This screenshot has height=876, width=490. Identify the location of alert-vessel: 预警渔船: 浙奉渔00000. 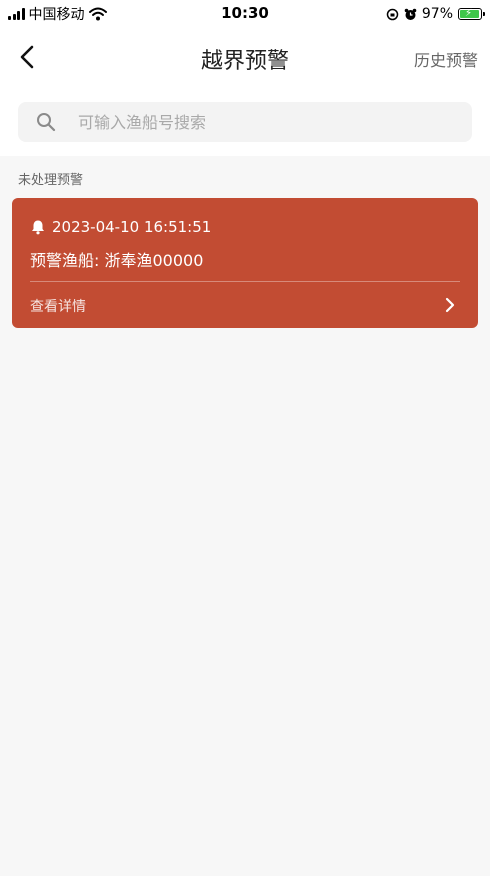
(117, 260).